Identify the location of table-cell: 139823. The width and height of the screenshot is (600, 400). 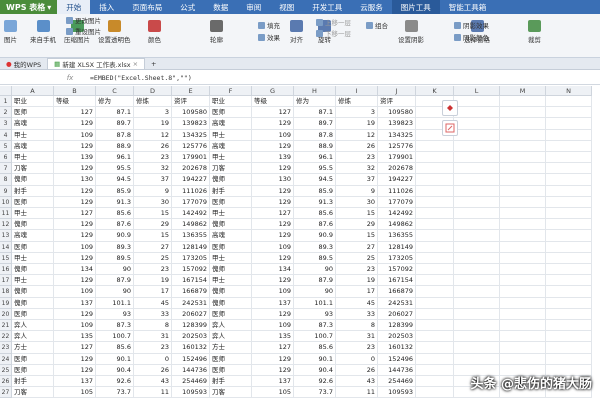
(191, 123).